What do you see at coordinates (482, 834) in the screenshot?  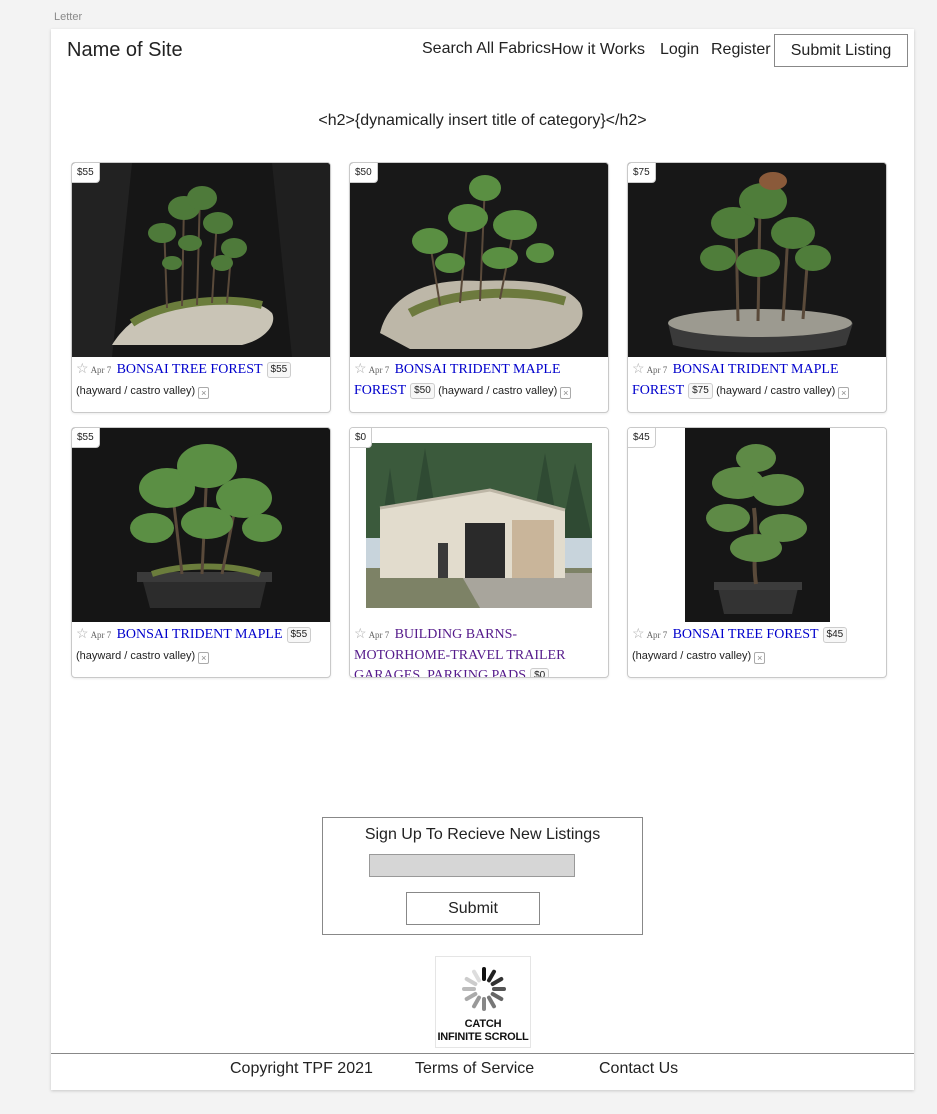 I see `signup-heading: Sign Up To Recieve New Listings` at bounding box center [482, 834].